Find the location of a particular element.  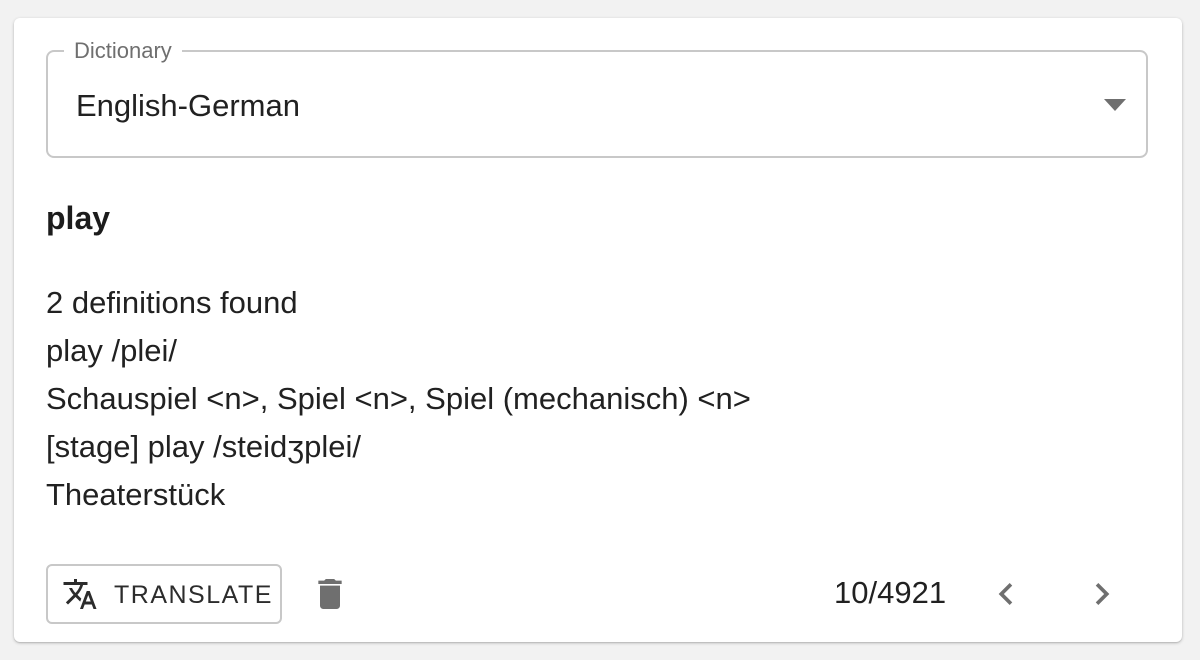

page-indicator: 10/4921 is located at coordinates (890, 592).